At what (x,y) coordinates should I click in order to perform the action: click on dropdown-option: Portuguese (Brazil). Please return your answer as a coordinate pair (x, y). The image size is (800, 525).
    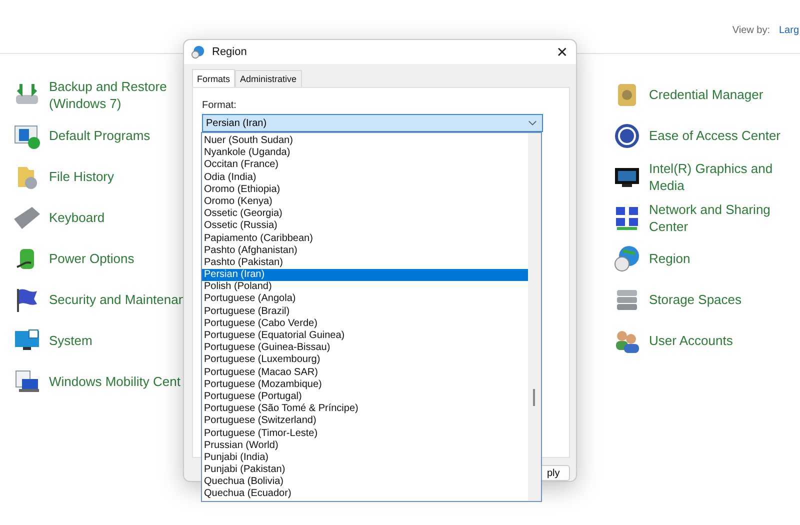
    Looking at the image, I should click on (365, 312).